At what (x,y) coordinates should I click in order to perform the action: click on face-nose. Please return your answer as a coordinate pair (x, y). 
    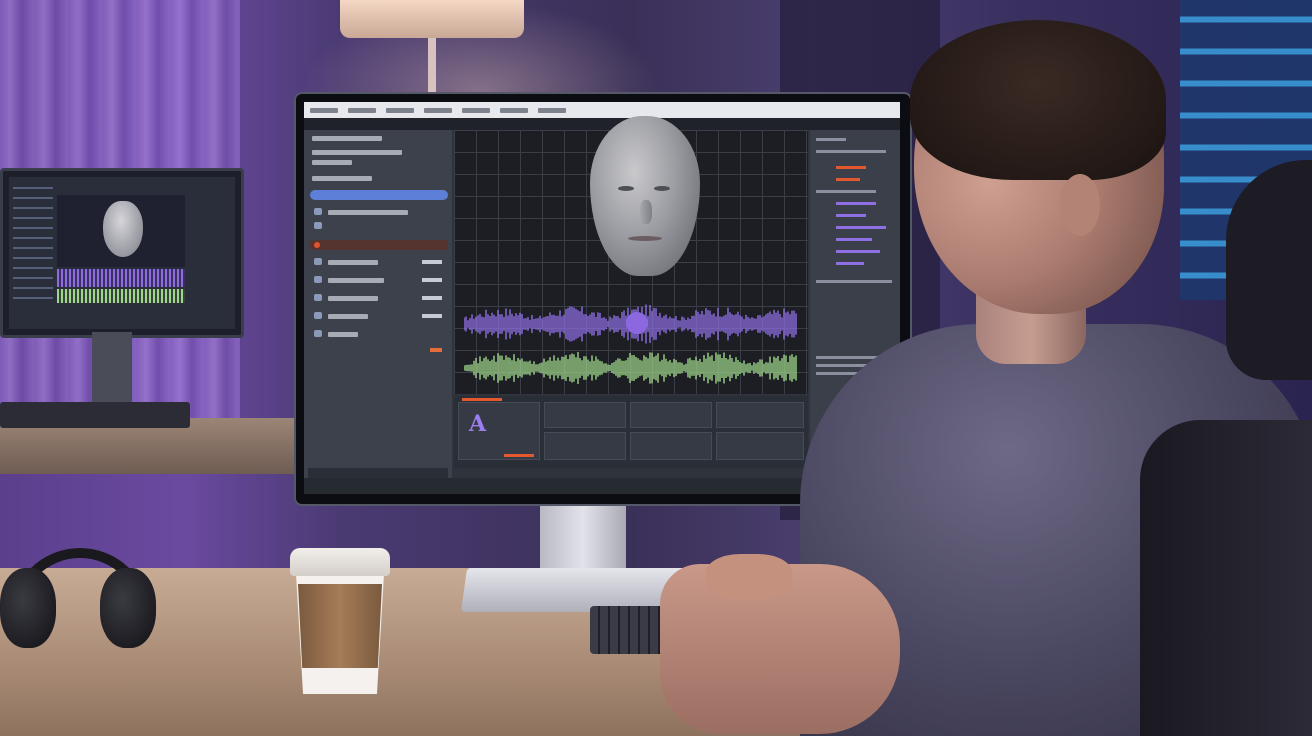
    Looking at the image, I should click on (646, 212).